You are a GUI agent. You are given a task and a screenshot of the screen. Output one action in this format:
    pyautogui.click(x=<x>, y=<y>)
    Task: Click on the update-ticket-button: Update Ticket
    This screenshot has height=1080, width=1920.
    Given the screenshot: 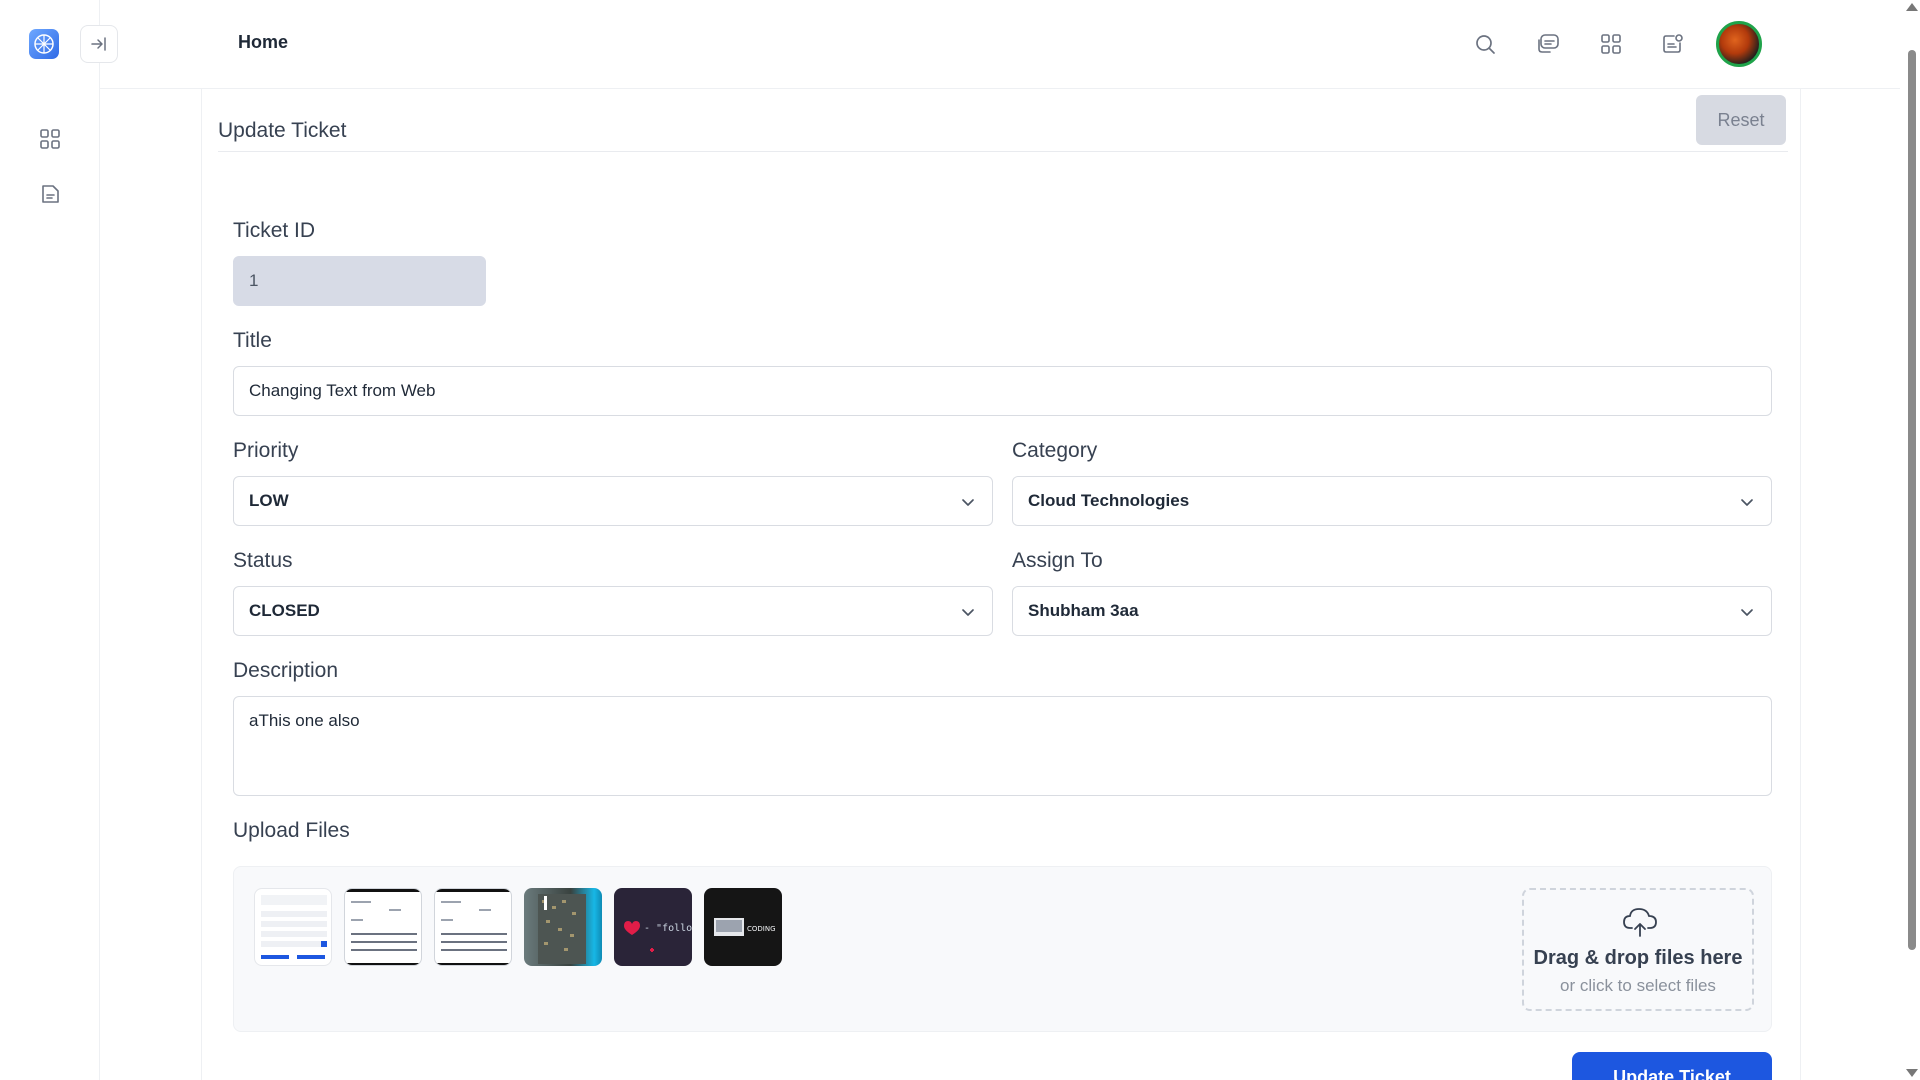 What is the action you would take?
    pyautogui.click(x=1672, y=1066)
    